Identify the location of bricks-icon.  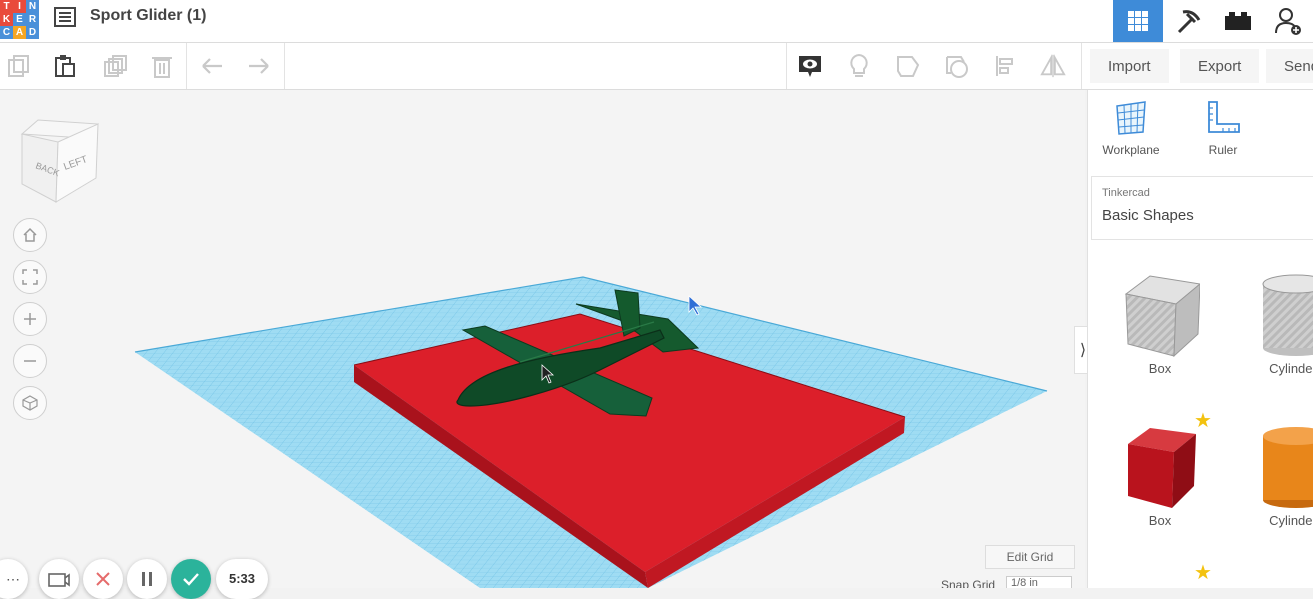
(1238, 21).